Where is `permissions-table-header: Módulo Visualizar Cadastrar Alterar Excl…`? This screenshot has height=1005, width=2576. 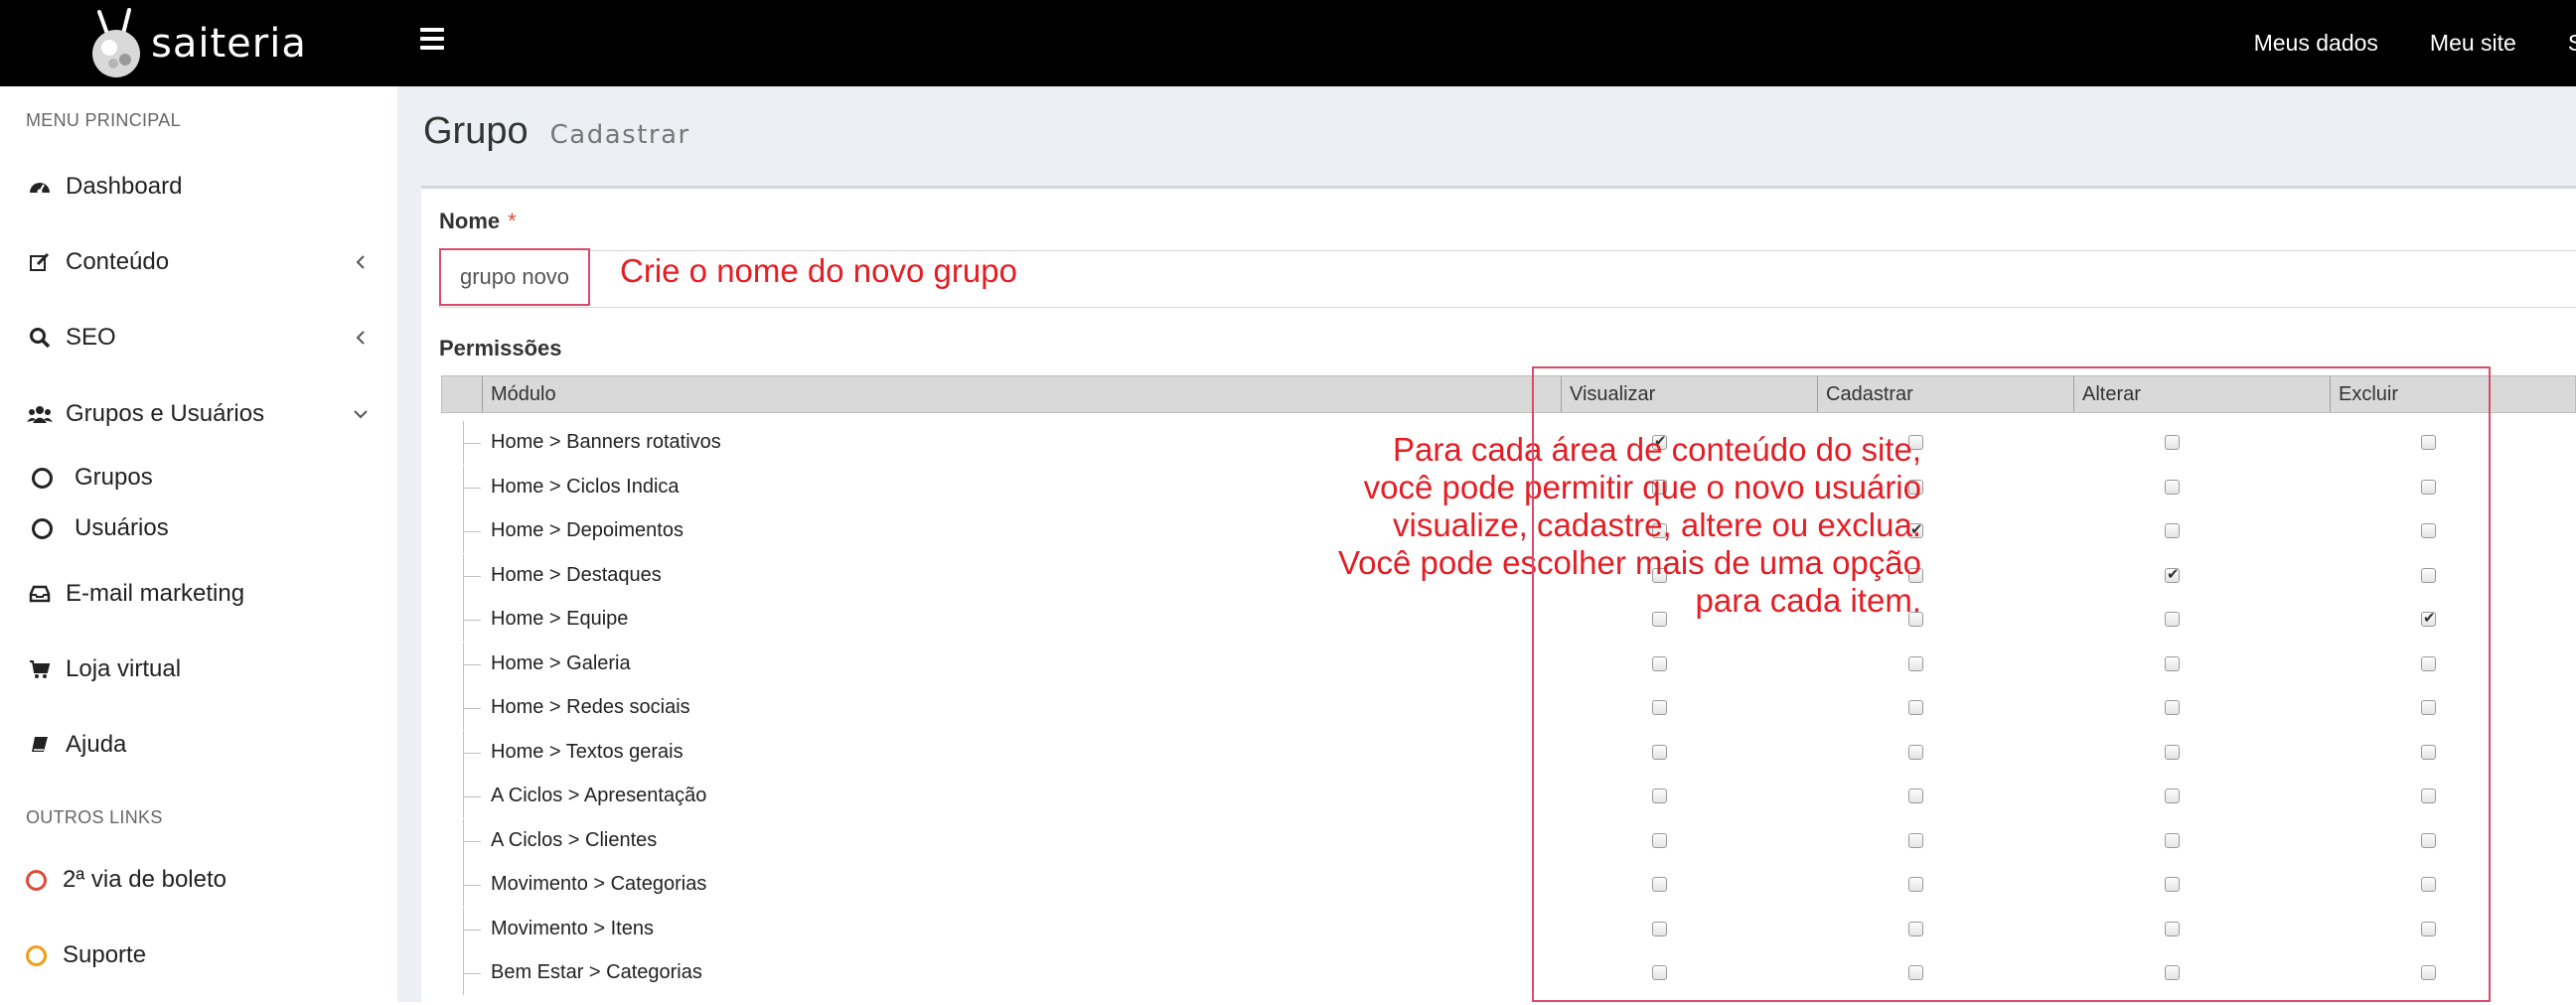 permissions-table-header: Módulo Visualizar Cadastrar Alterar Excl… is located at coordinates (1508, 394).